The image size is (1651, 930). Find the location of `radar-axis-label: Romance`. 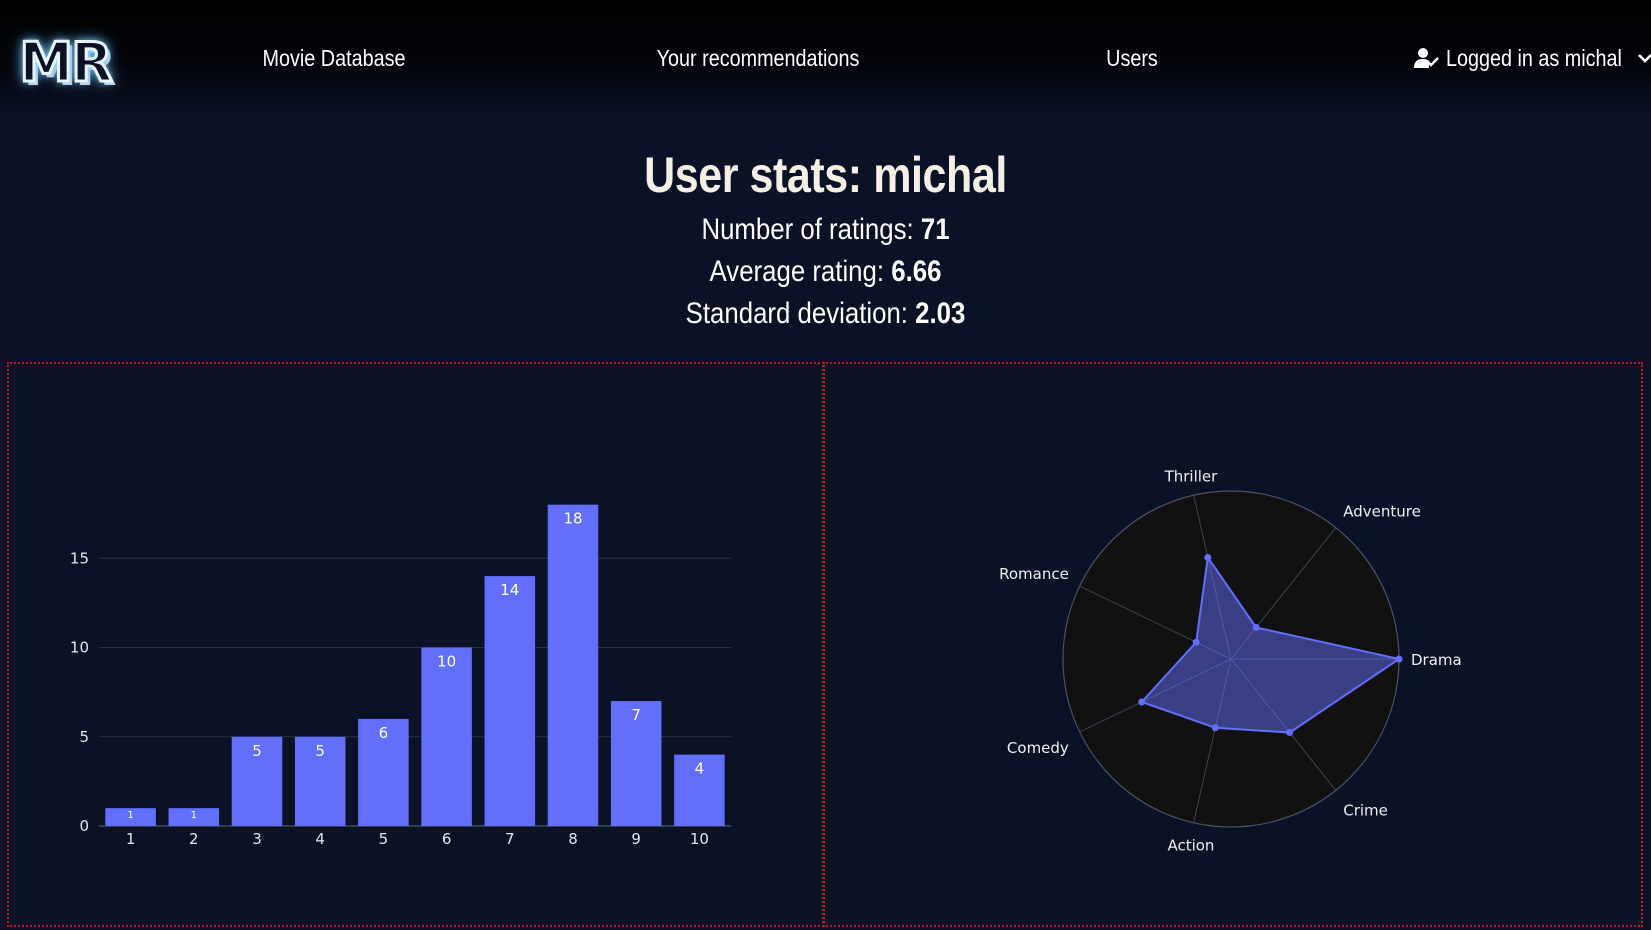

radar-axis-label: Romance is located at coordinates (1034, 574).